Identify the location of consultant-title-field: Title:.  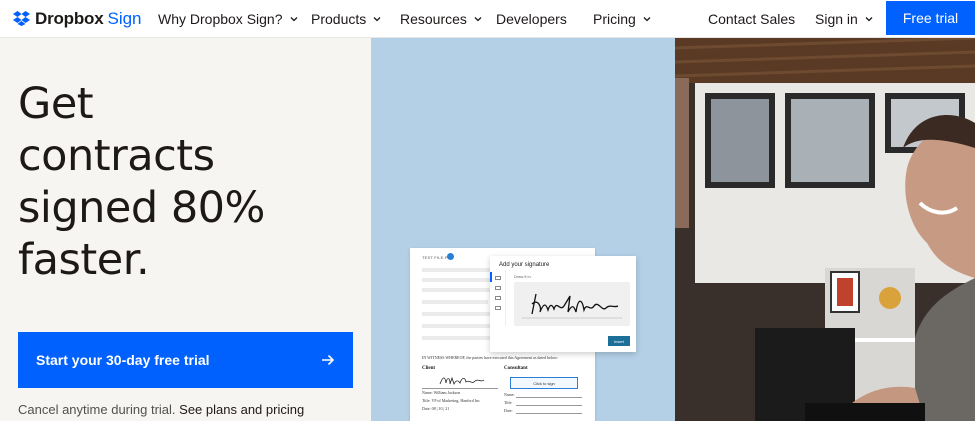
(508, 402).